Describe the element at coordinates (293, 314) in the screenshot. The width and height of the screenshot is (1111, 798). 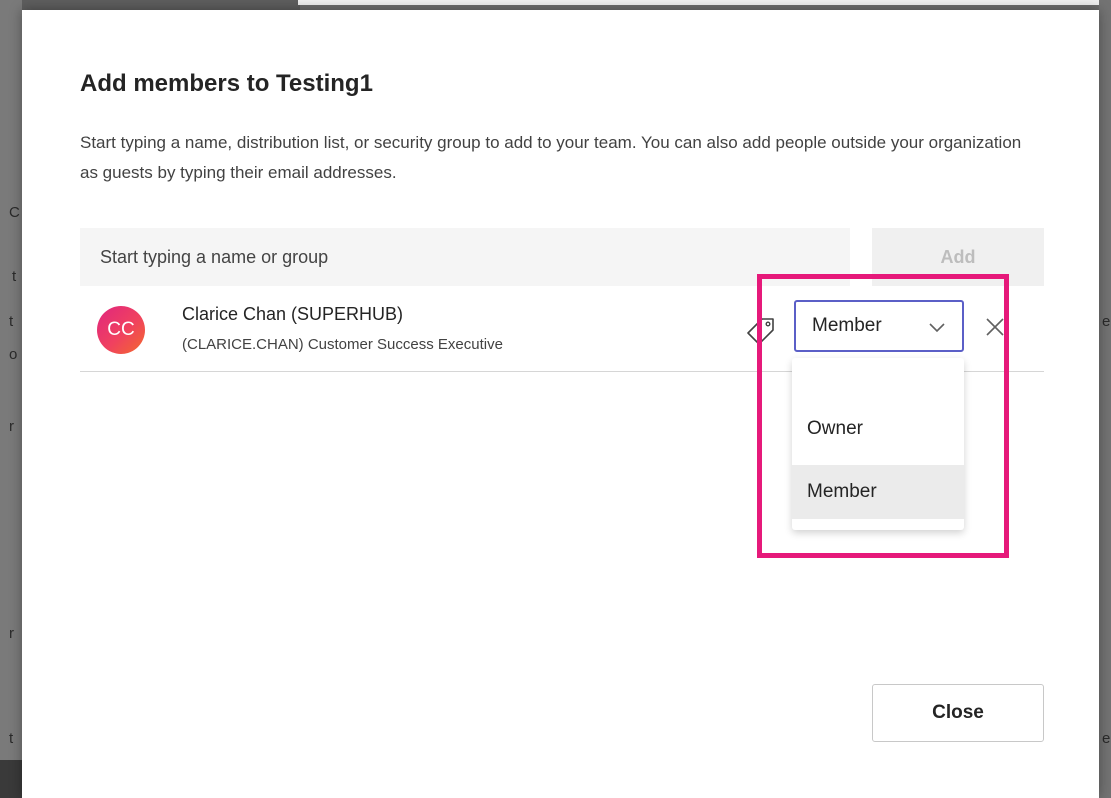
I see `member-name: Clarice Chan (SUPERHUB)` at that location.